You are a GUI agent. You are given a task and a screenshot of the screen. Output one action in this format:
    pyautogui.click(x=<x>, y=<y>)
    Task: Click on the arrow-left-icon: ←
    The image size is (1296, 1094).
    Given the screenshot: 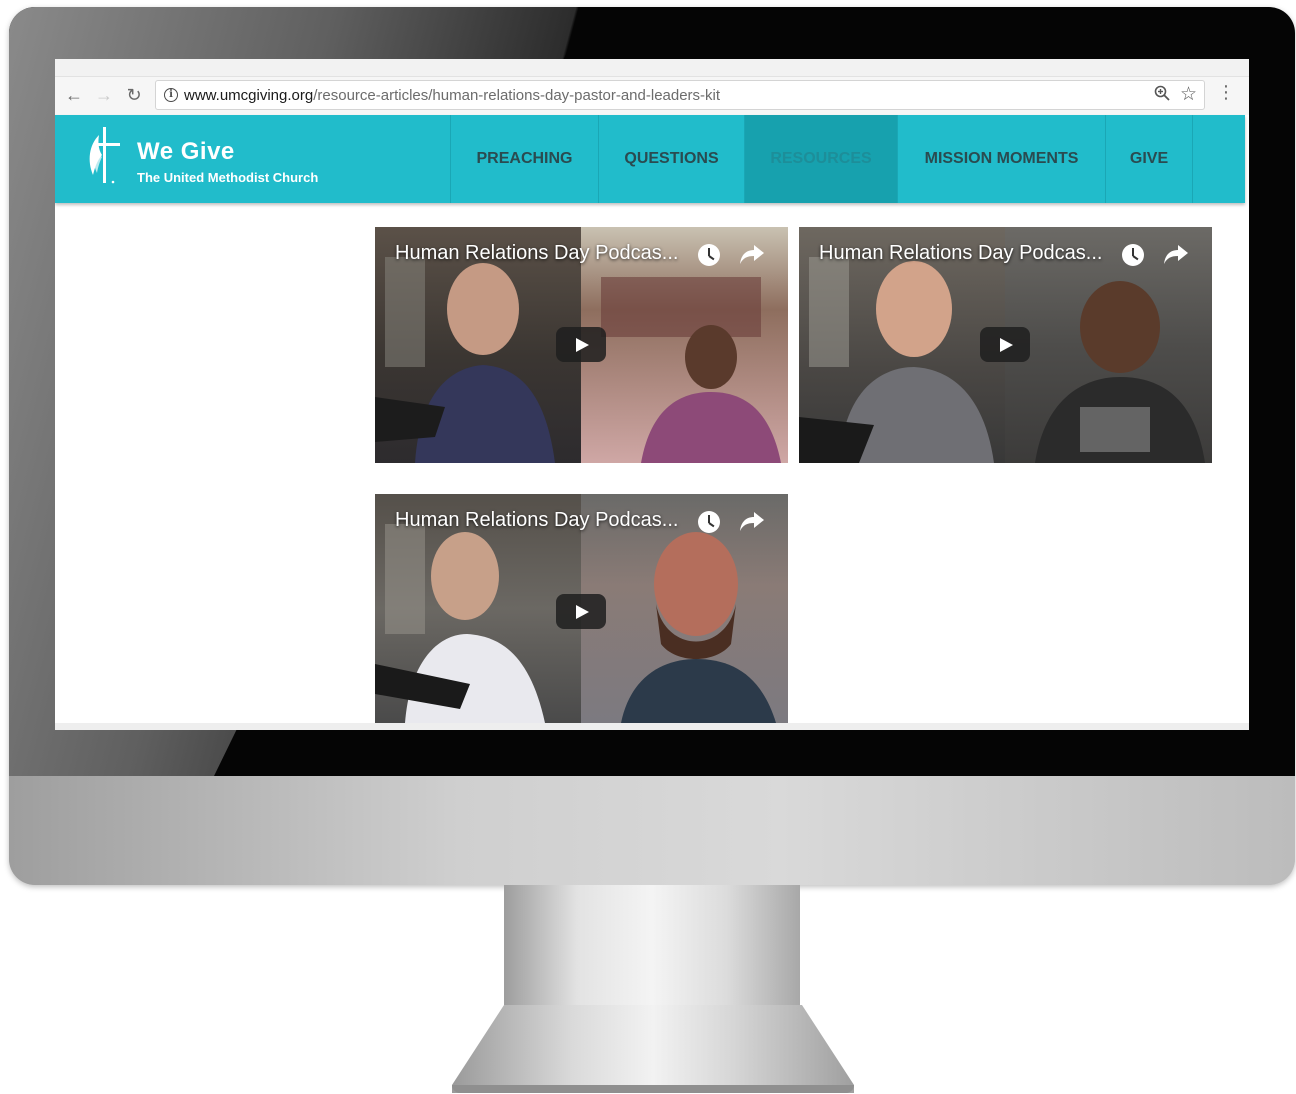 What is the action you would take?
    pyautogui.click(x=74, y=95)
    